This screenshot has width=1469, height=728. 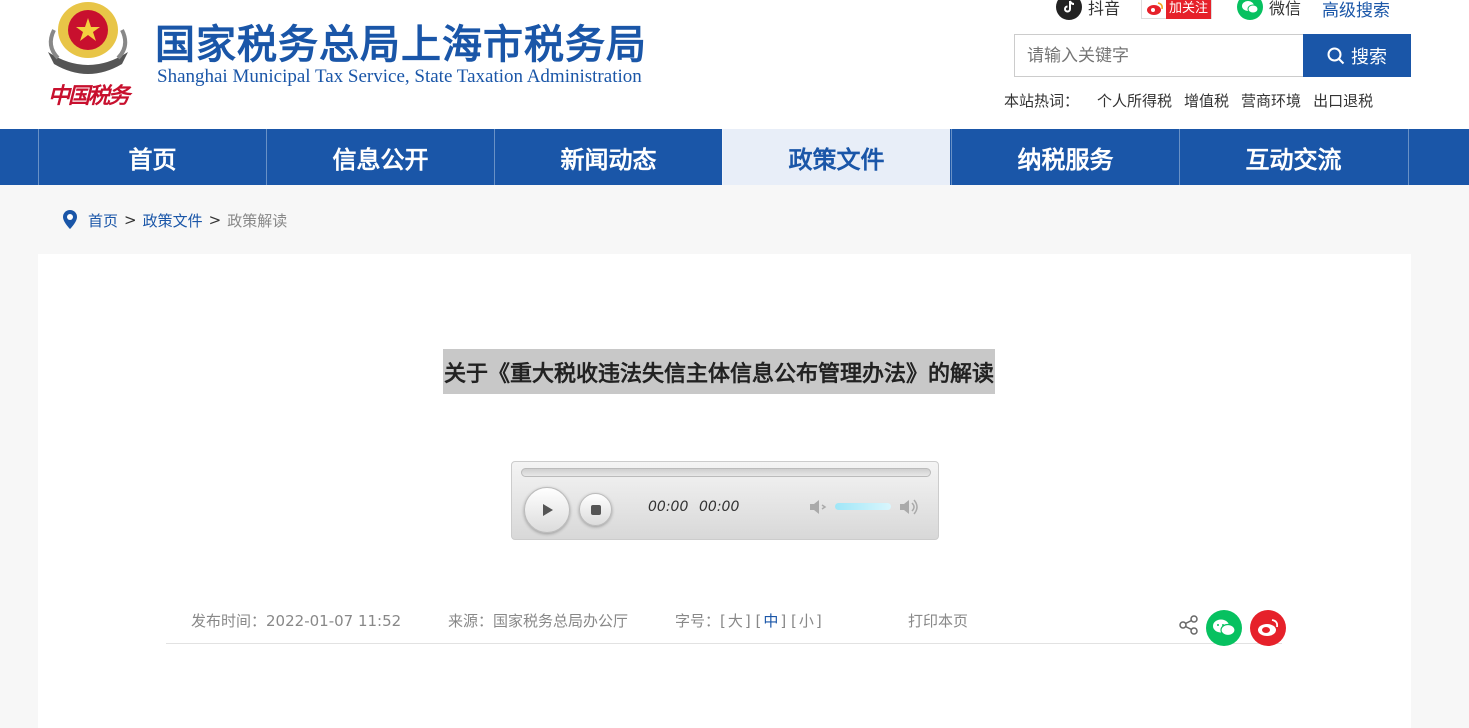 I want to click on site-title: 国家税务总局上海市税务局, so click(x=401, y=45).